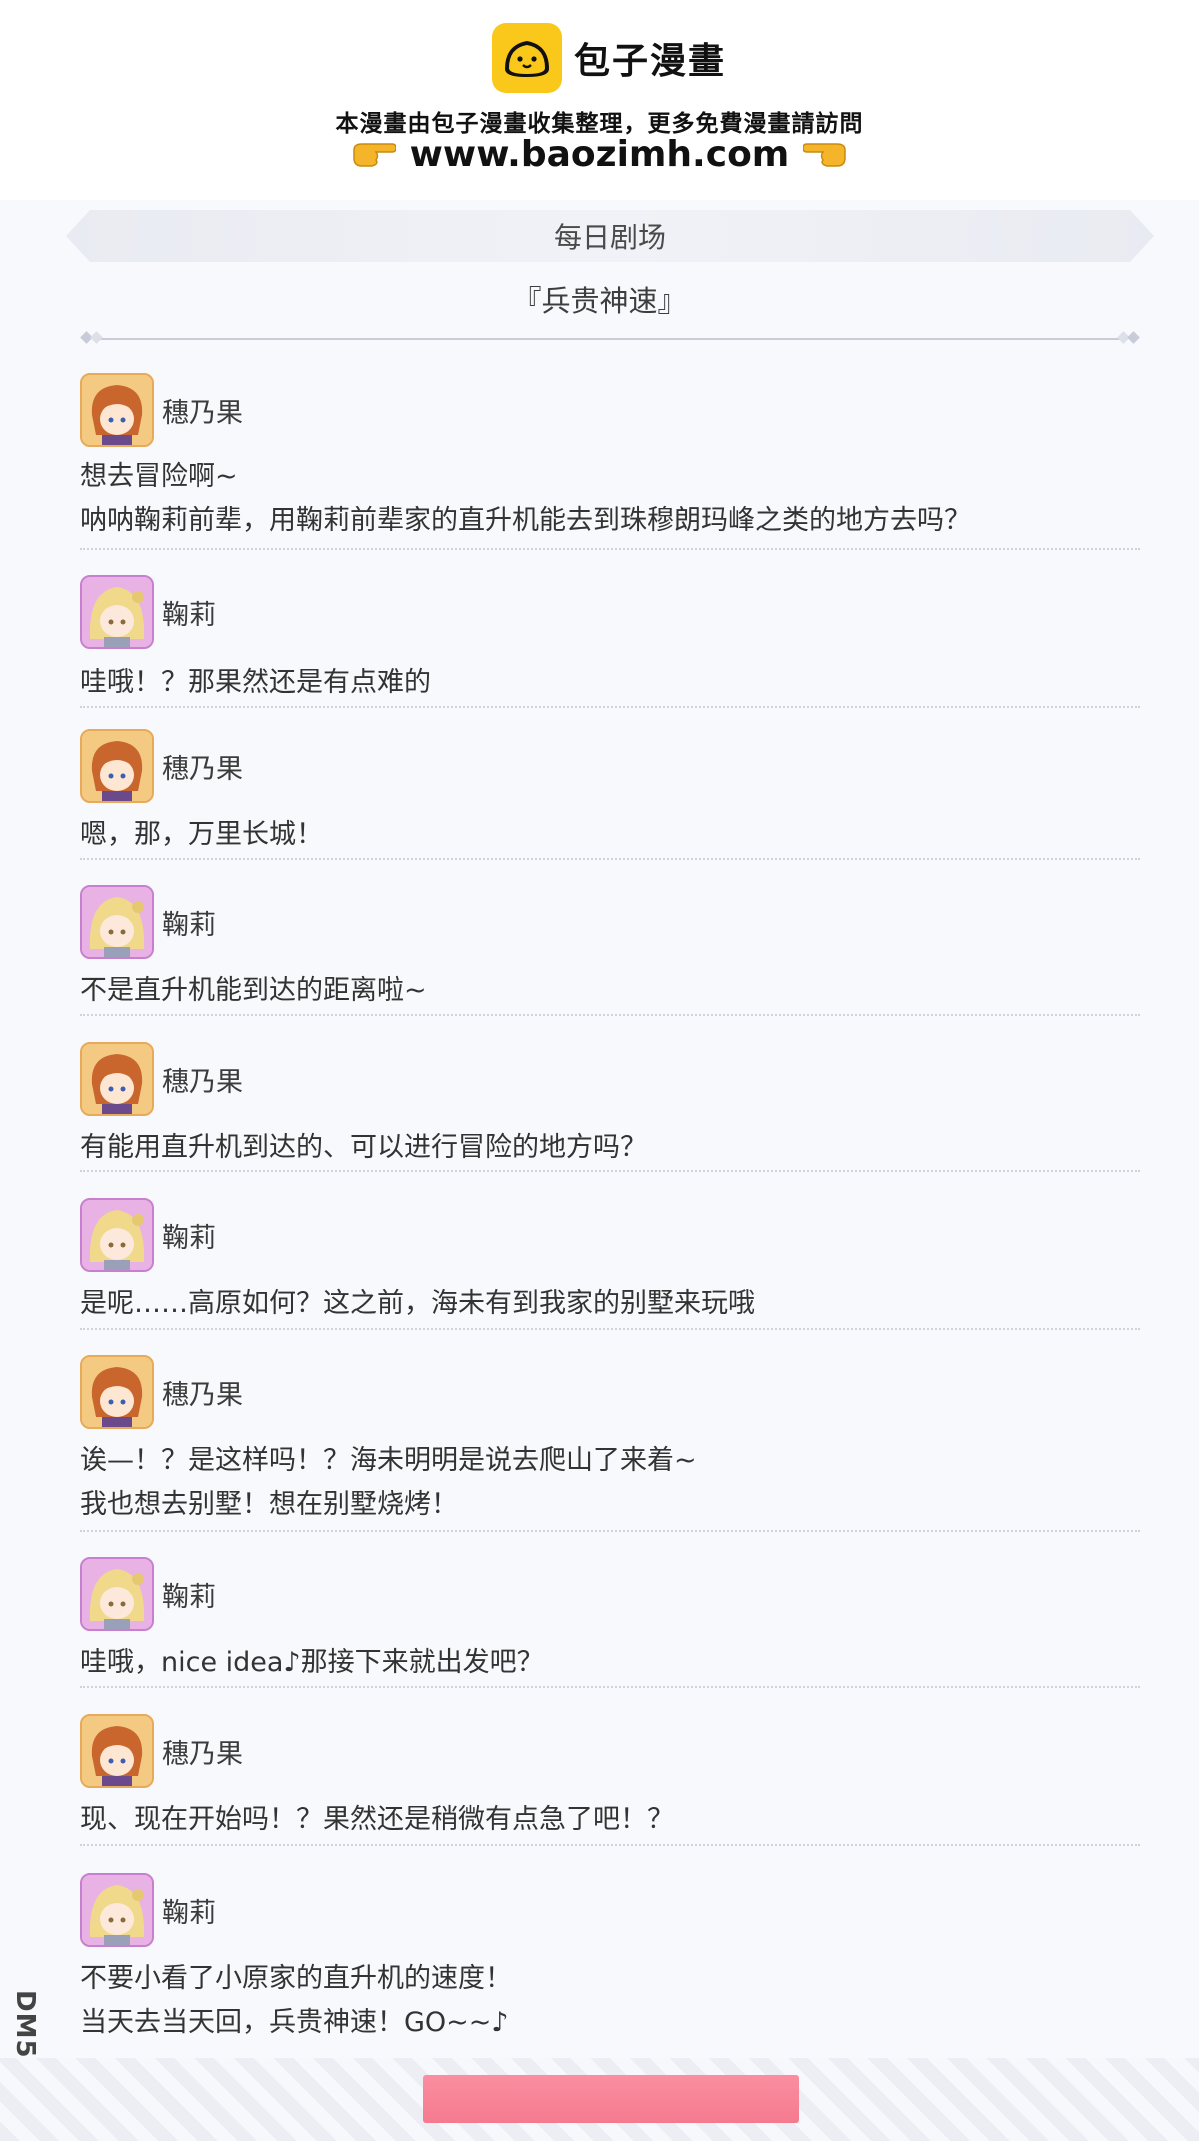 The height and width of the screenshot is (2141, 1199). I want to click on dialogue-line: 有能用直升机到达的、可以进行冒险的地方吗？, so click(363, 1147).